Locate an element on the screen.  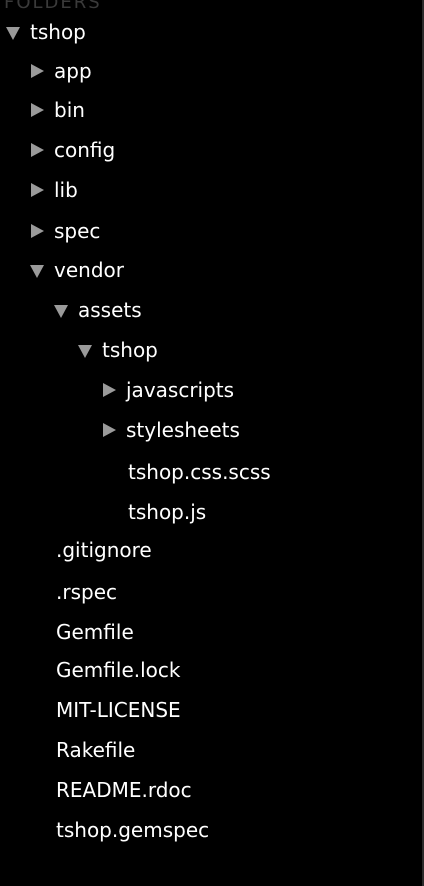
tree-item-label: stylesheets is located at coordinates (183, 430).